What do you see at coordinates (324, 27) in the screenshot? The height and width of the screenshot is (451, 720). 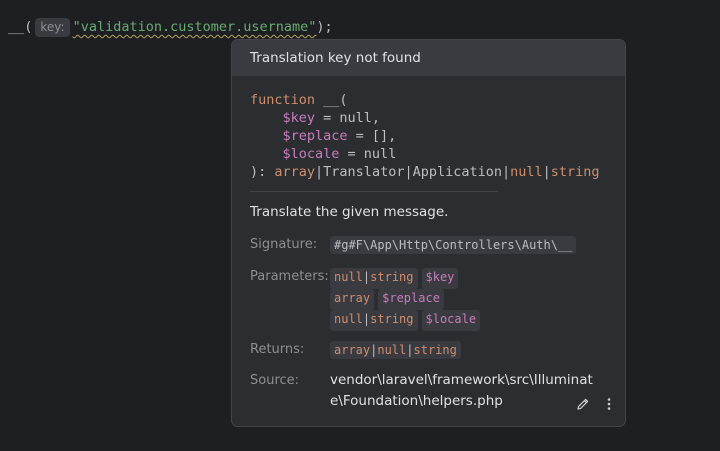 I see `call-suffix: );` at bounding box center [324, 27].